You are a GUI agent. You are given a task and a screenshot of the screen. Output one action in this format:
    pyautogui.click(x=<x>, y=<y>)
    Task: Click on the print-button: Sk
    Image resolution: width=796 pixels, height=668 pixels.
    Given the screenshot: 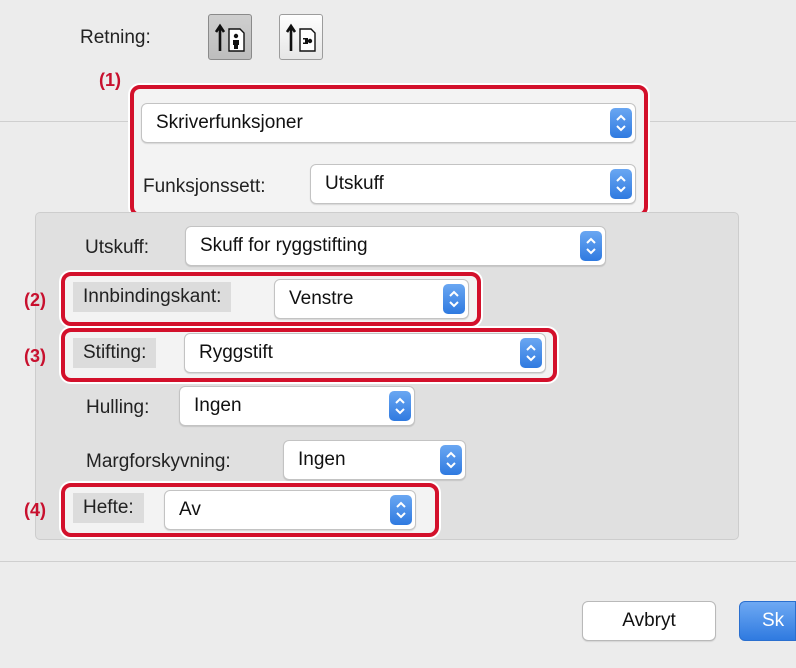 What is the action you would take?
    pyautogui.click(x=767, y=621)
    